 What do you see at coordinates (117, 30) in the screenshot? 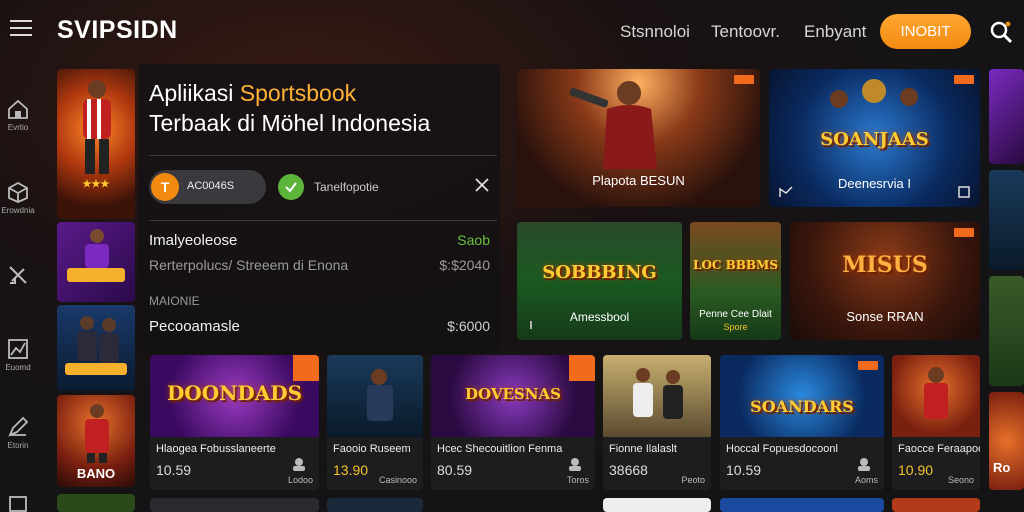
I see `brand-logo: SVIPSIDN` at bounding box center [117, 30].